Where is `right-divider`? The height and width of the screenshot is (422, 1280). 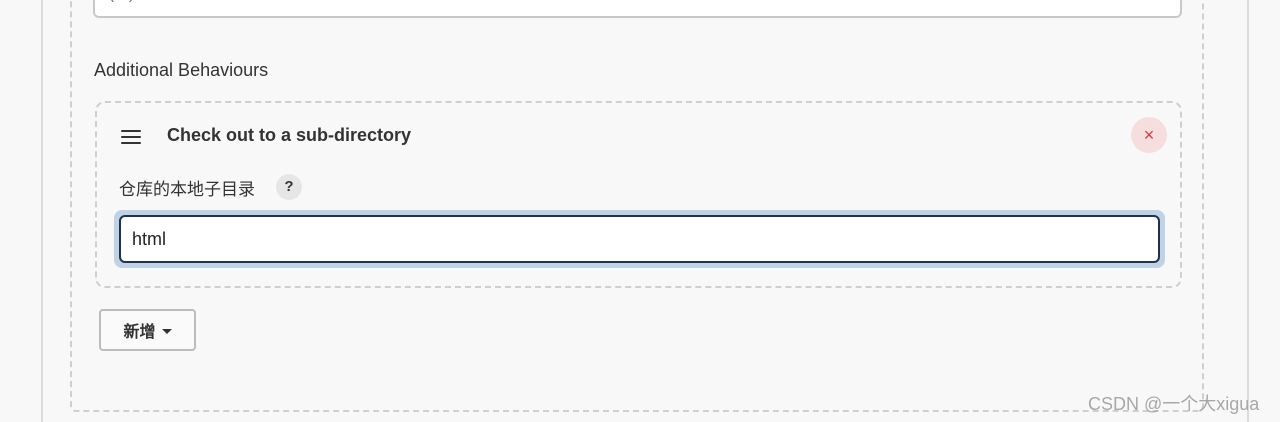 right-divider is located at coordinates (1248, 211).